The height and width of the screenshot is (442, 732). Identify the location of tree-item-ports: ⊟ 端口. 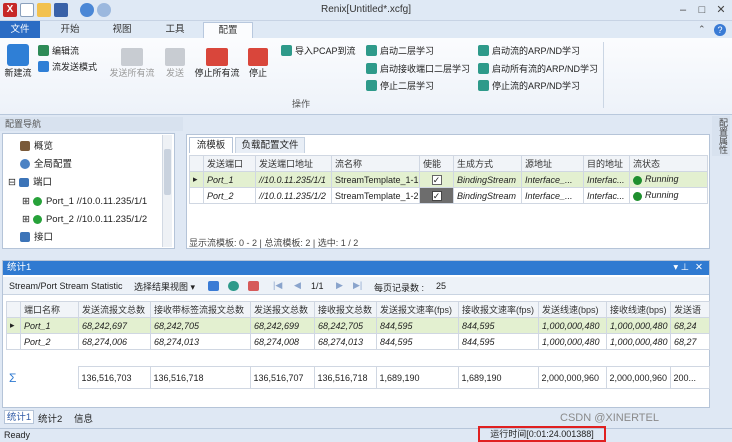
(30, 183).